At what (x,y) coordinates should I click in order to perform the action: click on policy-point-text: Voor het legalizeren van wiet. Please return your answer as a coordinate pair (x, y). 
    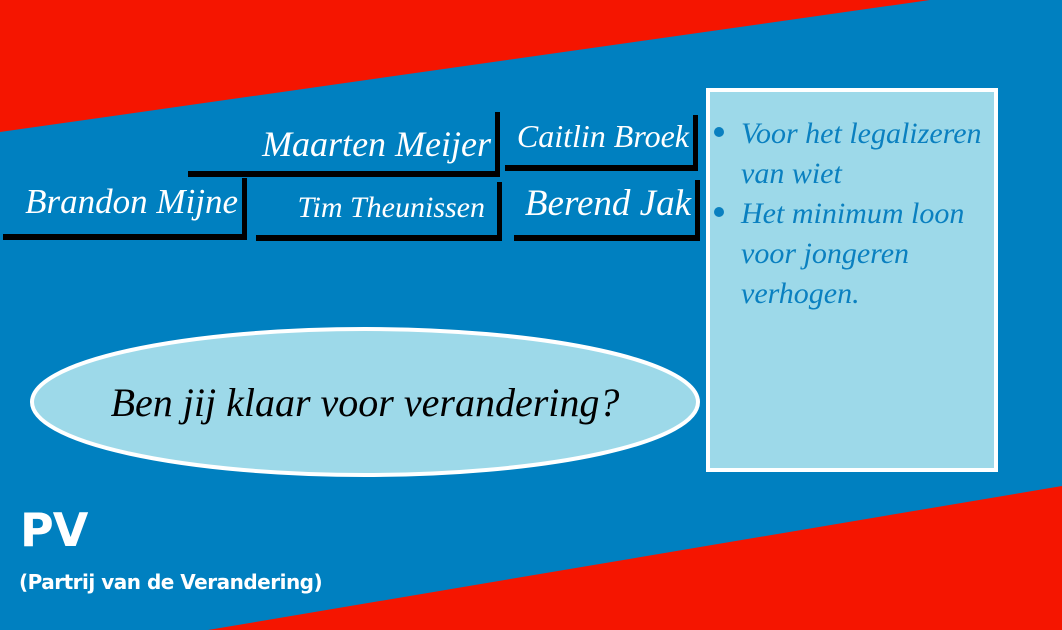
    Looking at the image, I should click on (861, 153).